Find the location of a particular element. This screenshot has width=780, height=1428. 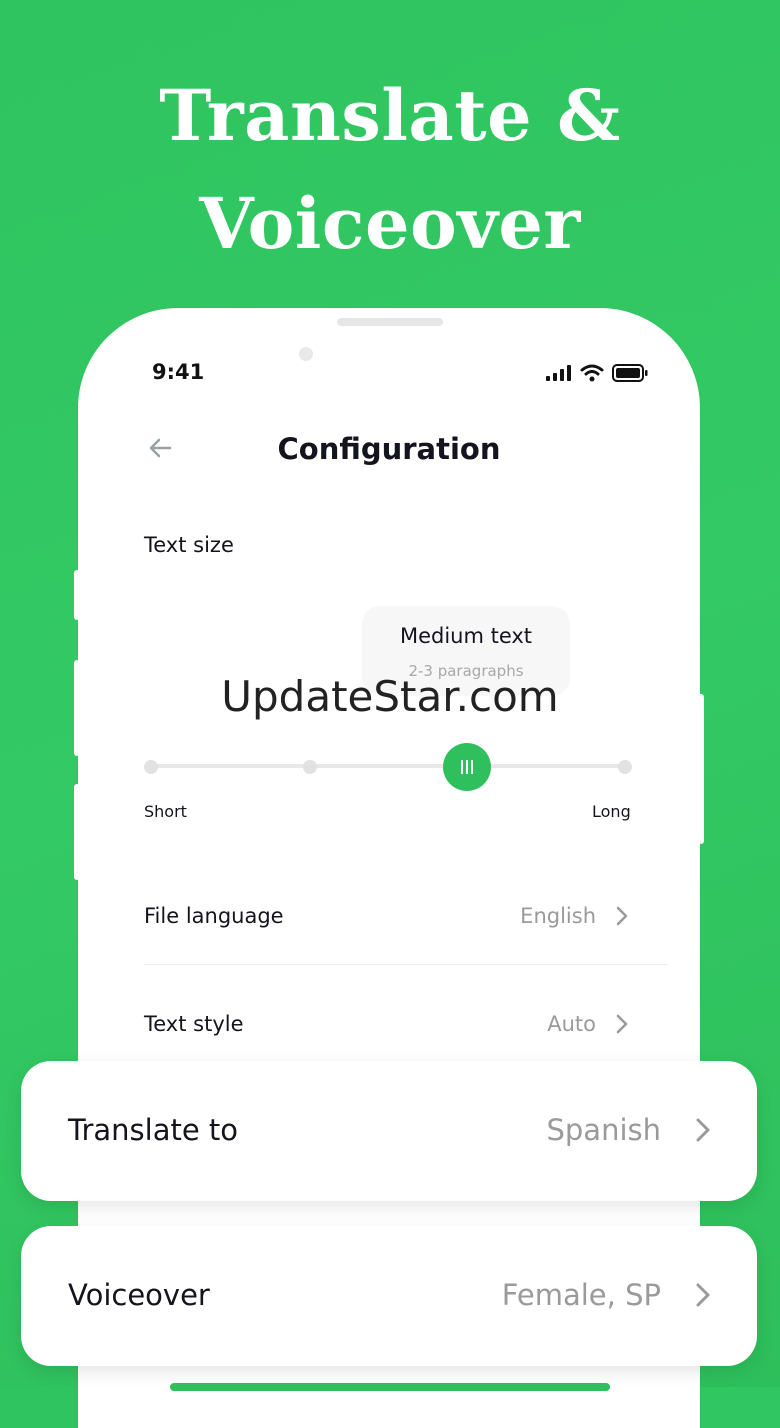

status-icons is located at coordinates (597, 373).